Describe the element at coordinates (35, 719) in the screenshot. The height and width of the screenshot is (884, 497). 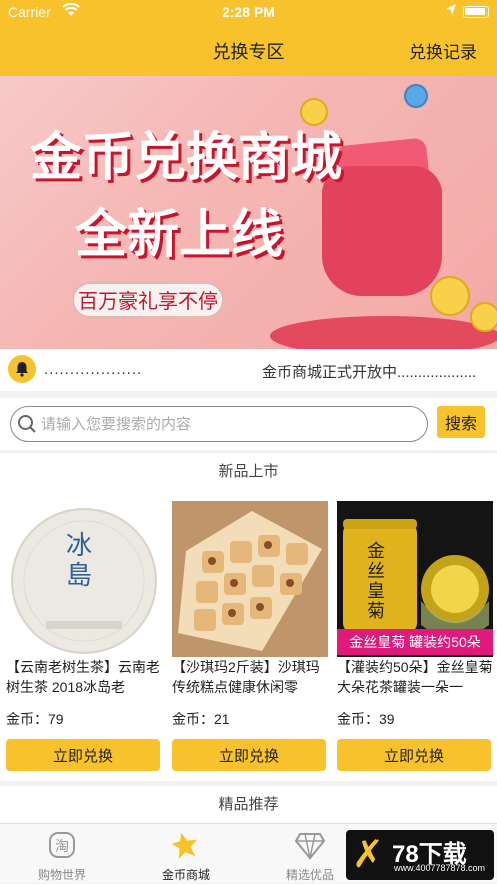
I see `product-price: 金币：79` at that location.